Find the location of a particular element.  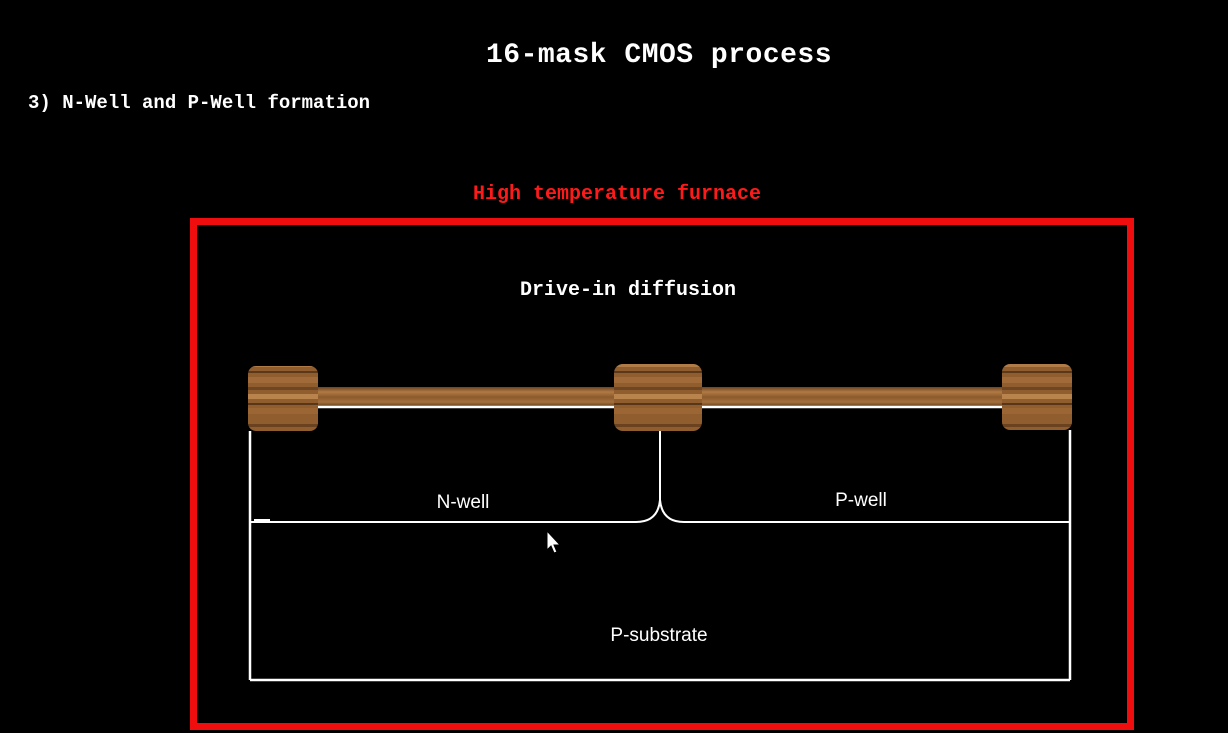

field-oxide-center is located at coordinates (658, 397).